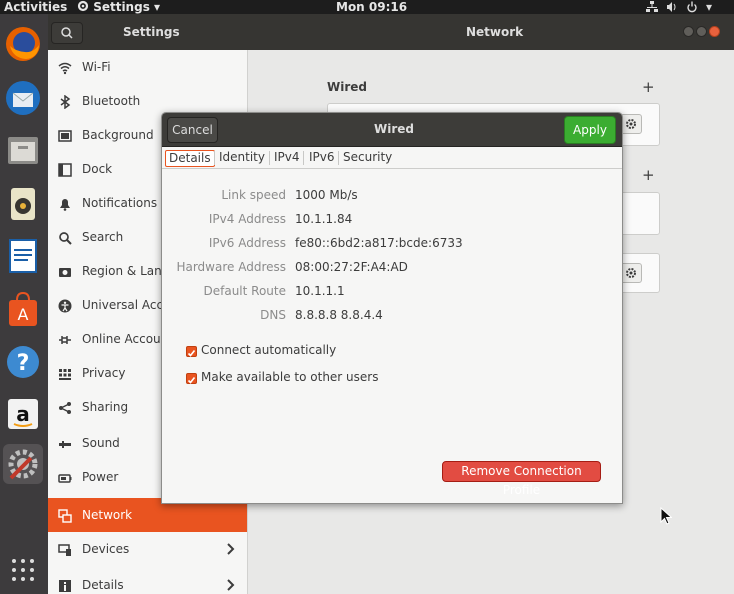  Describe the element at coordinates (679, 7) in the screenshot. I see `system-tray: ▾` at that location.